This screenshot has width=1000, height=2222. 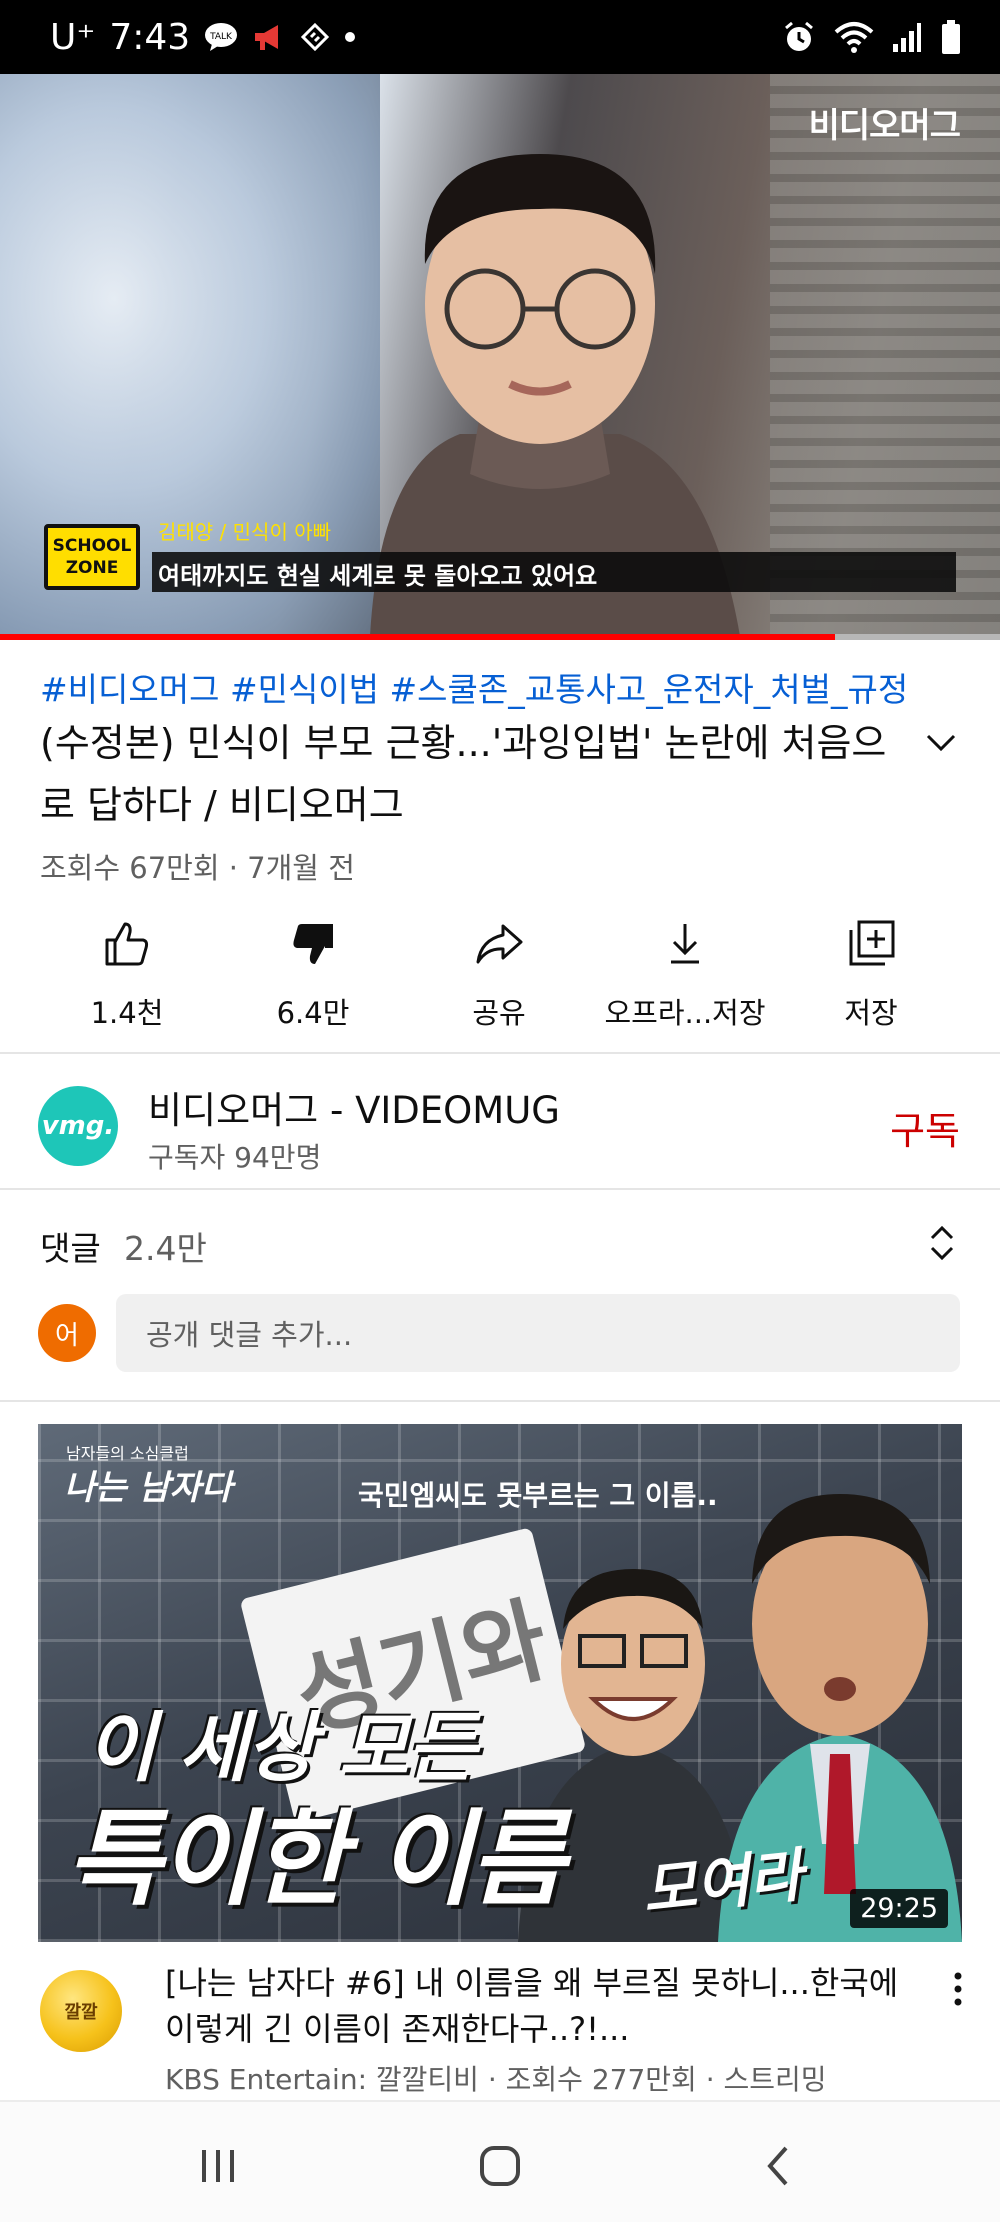 What do you see at coordinates (417, 637) in the screenshot?
I see `progress-fill` at bounding box center [417, 637].